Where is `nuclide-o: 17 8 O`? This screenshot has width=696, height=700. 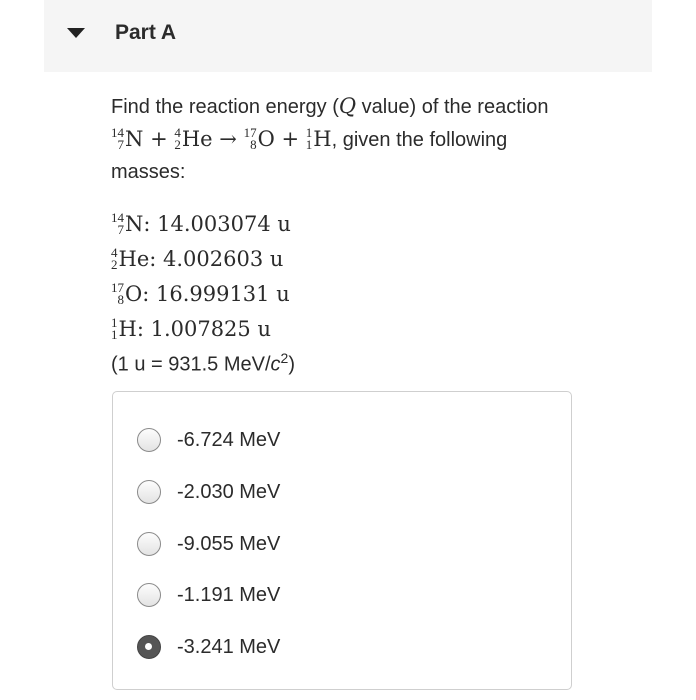
nuclide-o: 17 8 O is located at coordinates (259, 138).